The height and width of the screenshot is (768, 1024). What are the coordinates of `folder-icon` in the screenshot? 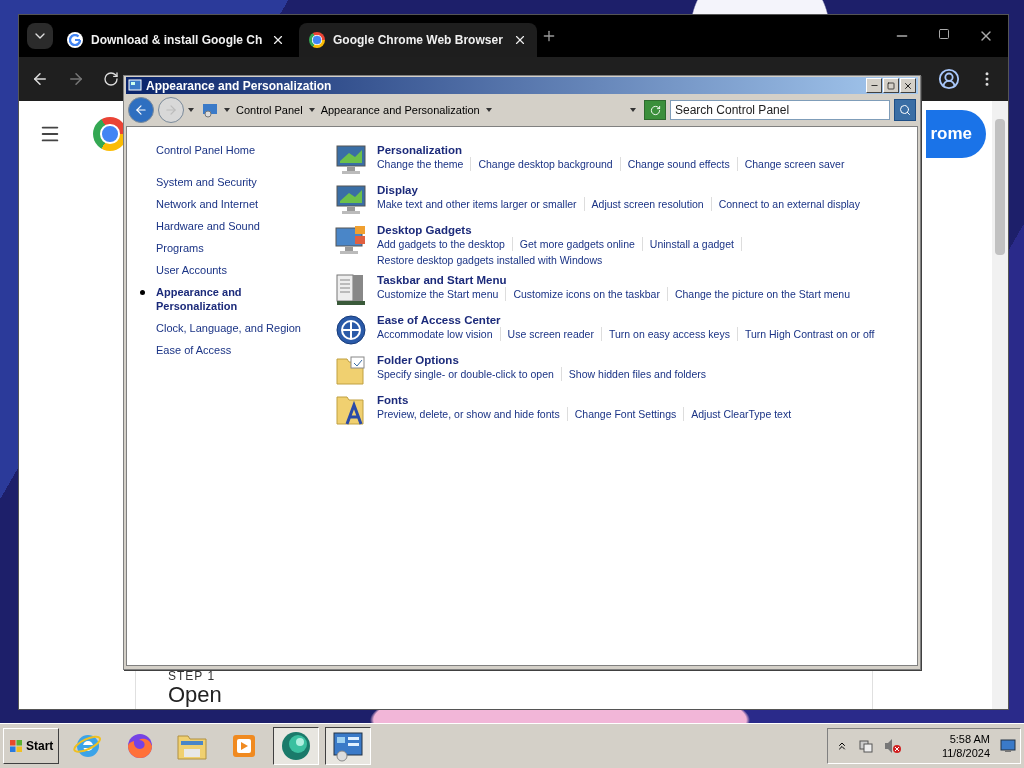 It's located at (351, 370).